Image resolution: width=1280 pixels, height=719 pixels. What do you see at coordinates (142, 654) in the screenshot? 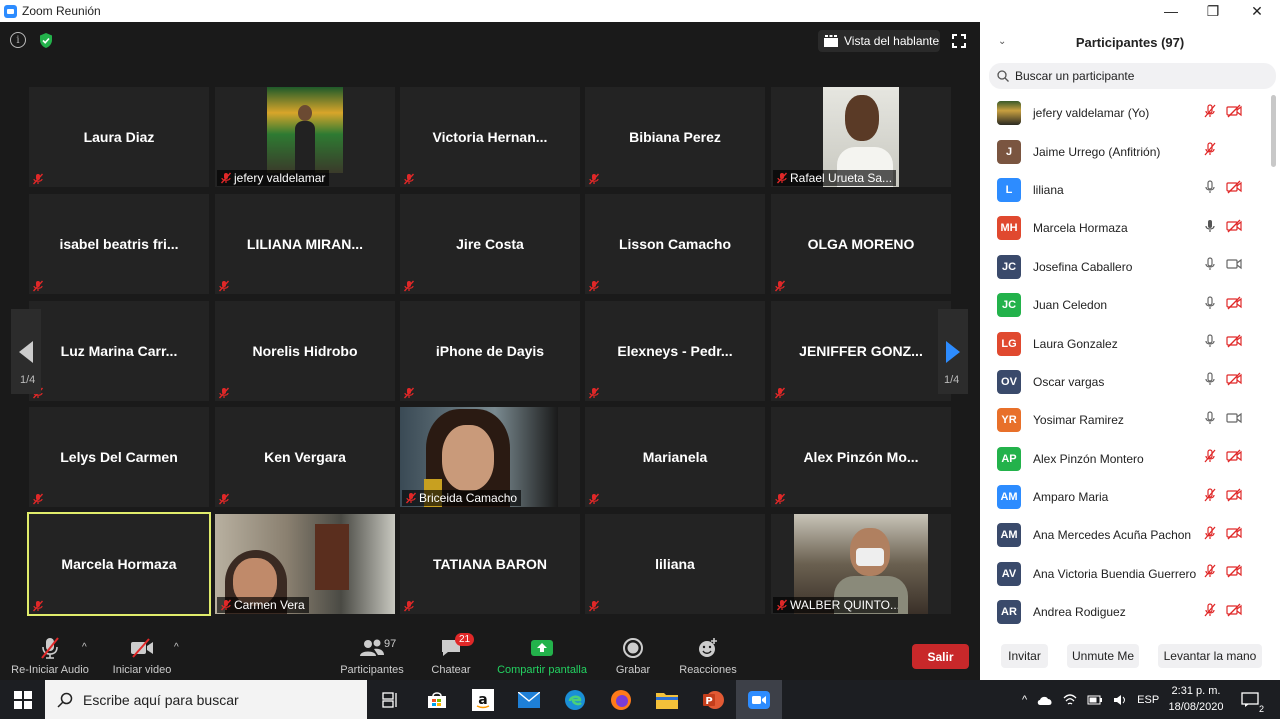
I see `video-button: Iniciar video` at bounding box center [142, 654].